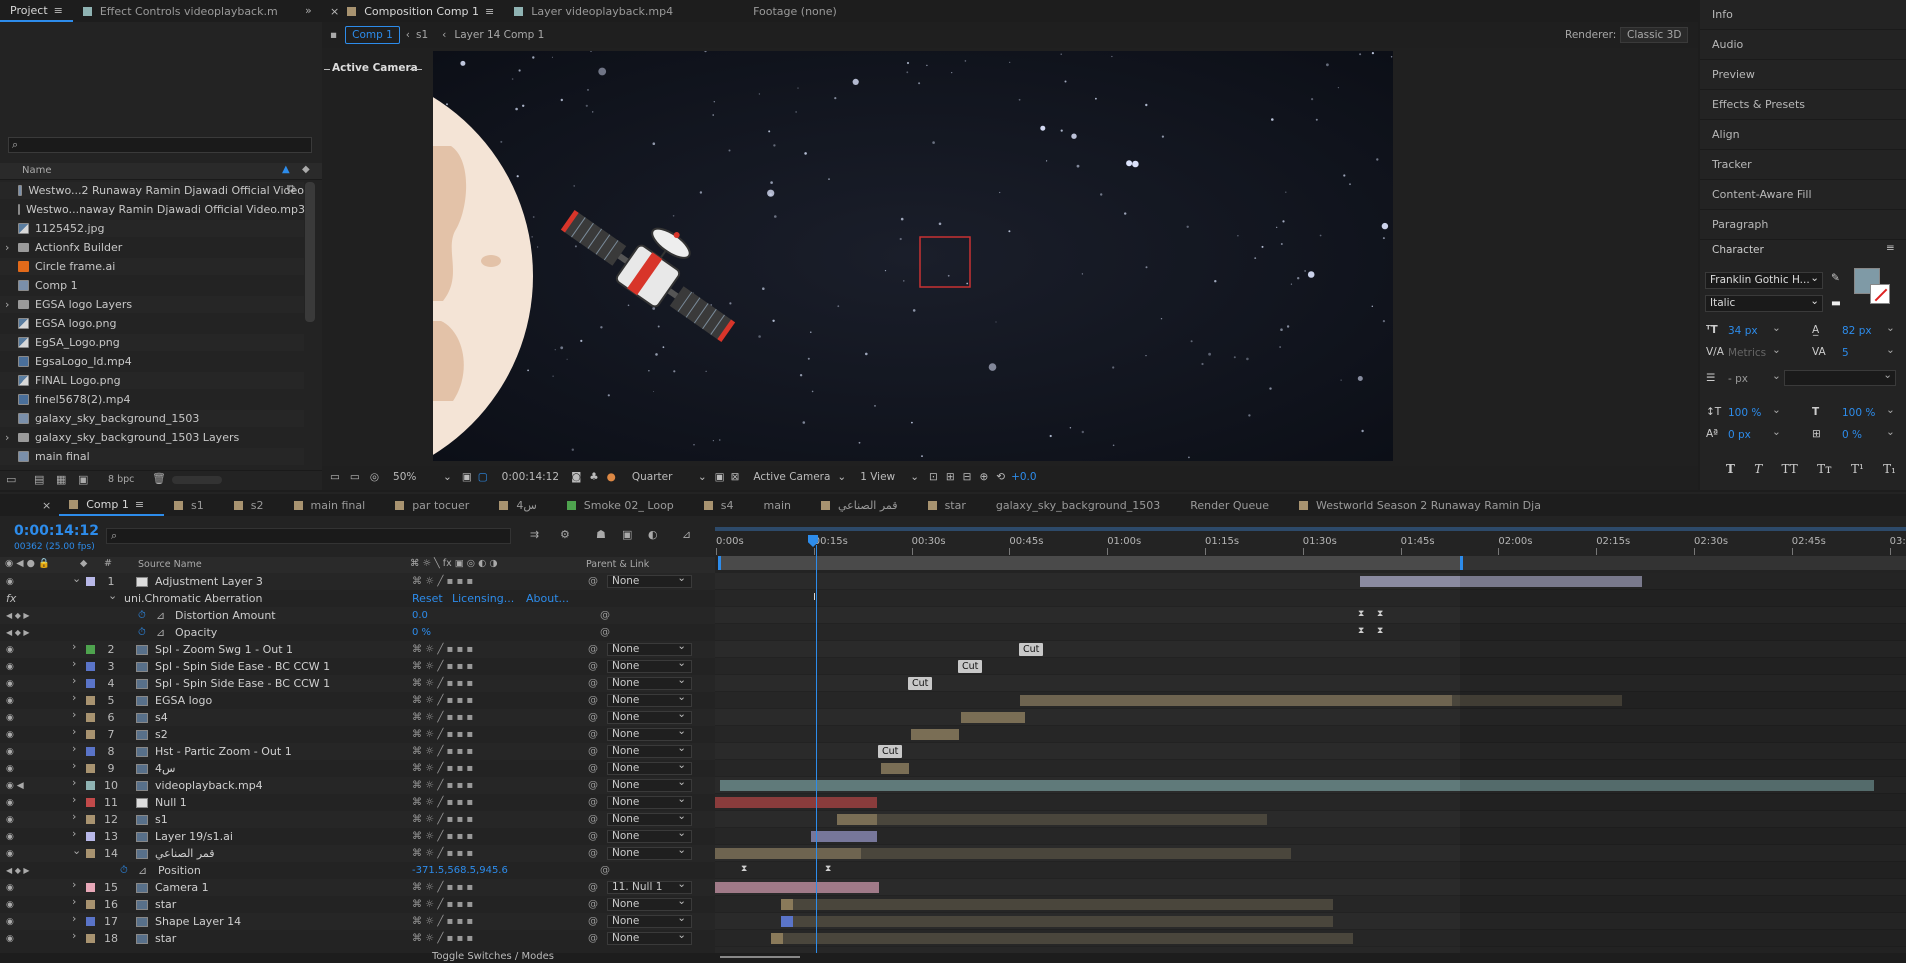 The height and width of the screenshot is (963, 1906). What do you see at coordinates (83, 479) in the screenshot?
I see `project-settings-icon: ▣` at bounding box center [83, 479].